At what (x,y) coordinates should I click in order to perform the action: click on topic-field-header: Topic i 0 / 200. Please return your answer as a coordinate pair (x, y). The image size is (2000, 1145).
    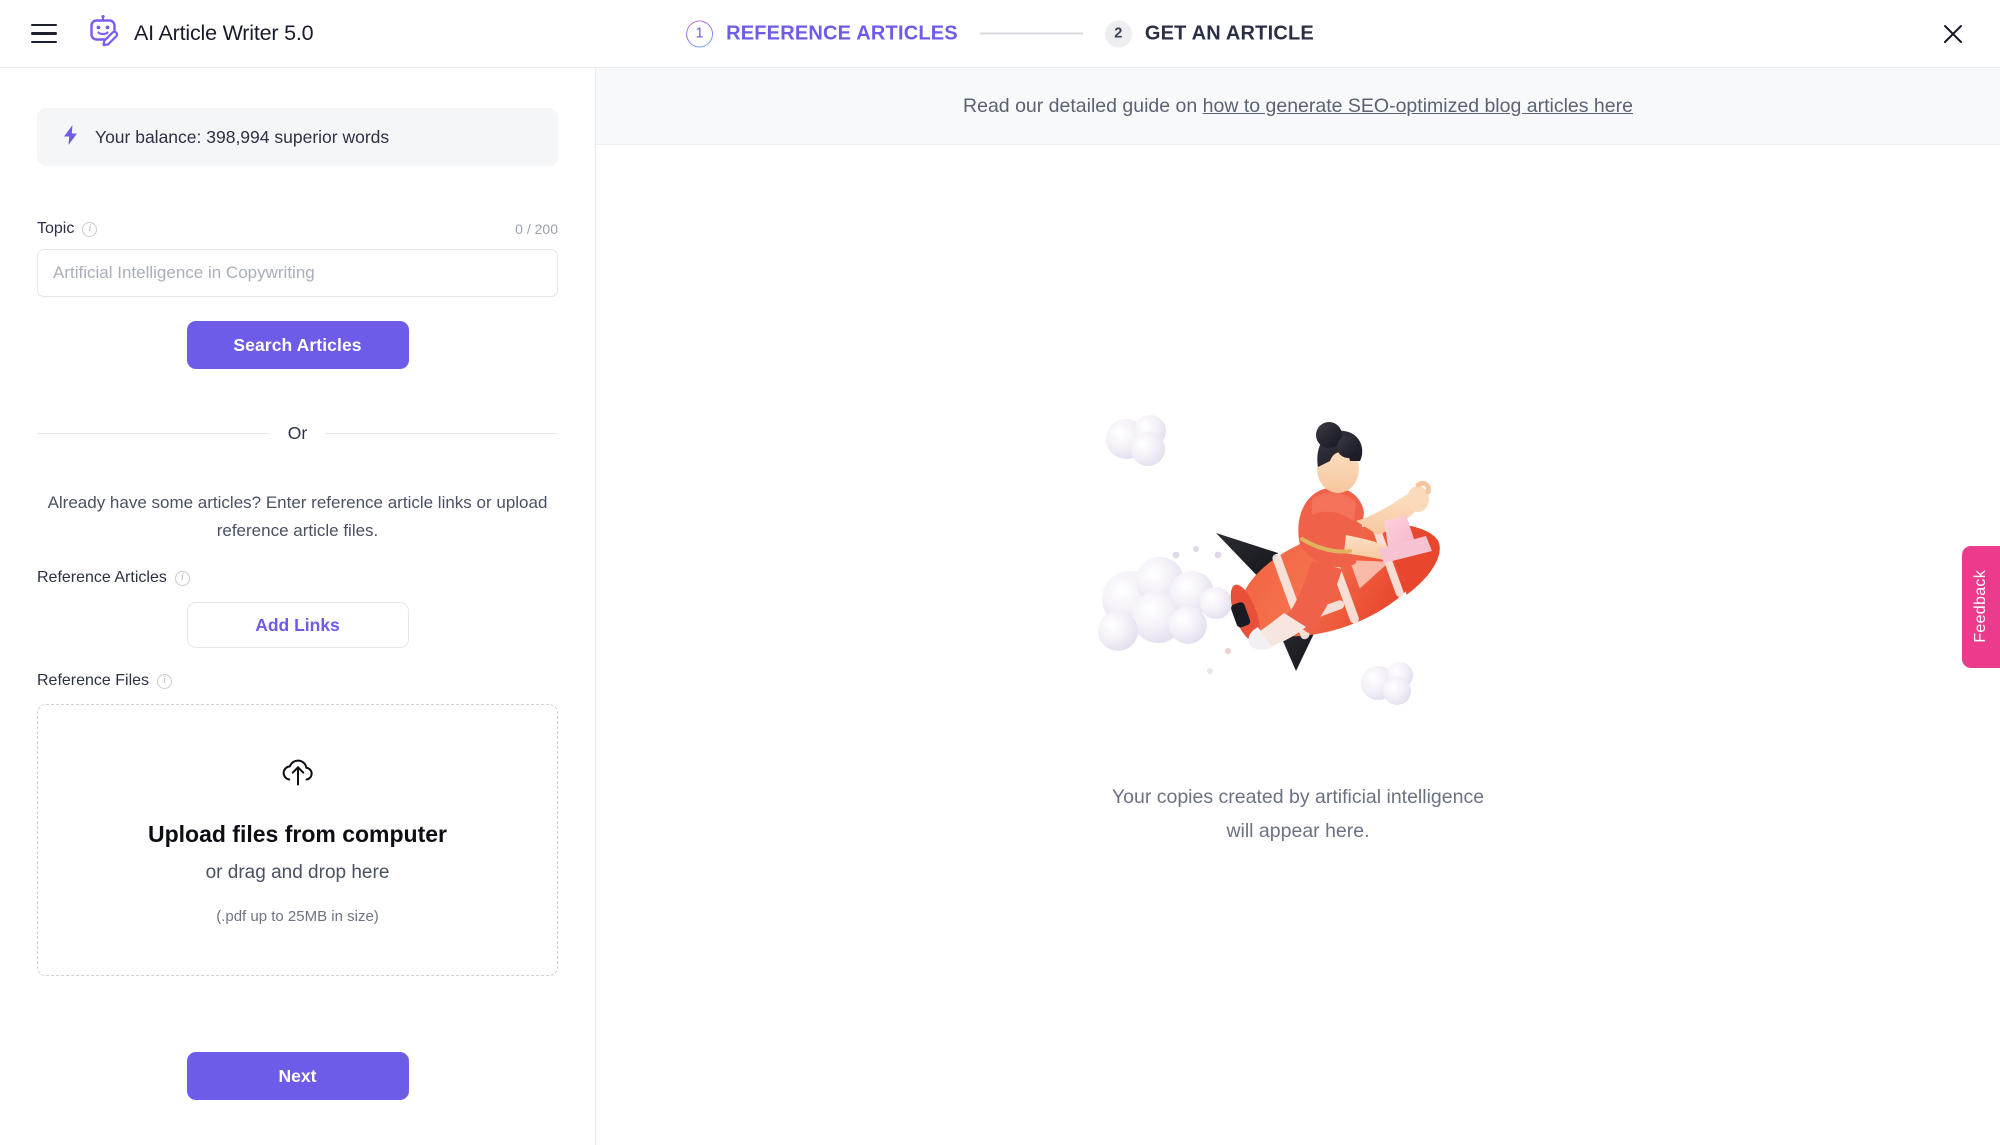
    Looking at the image, I should click on (297, 229).